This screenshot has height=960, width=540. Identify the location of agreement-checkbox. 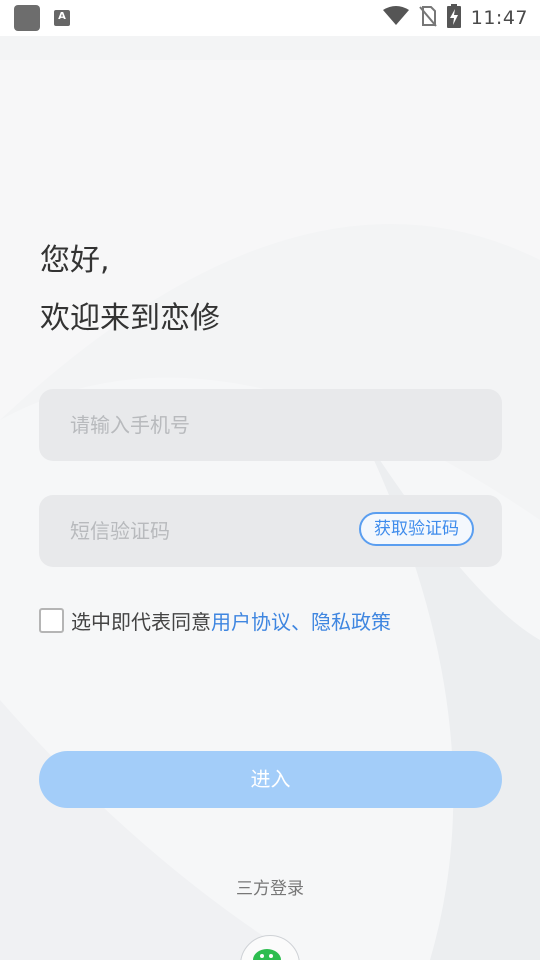
(51, 620).